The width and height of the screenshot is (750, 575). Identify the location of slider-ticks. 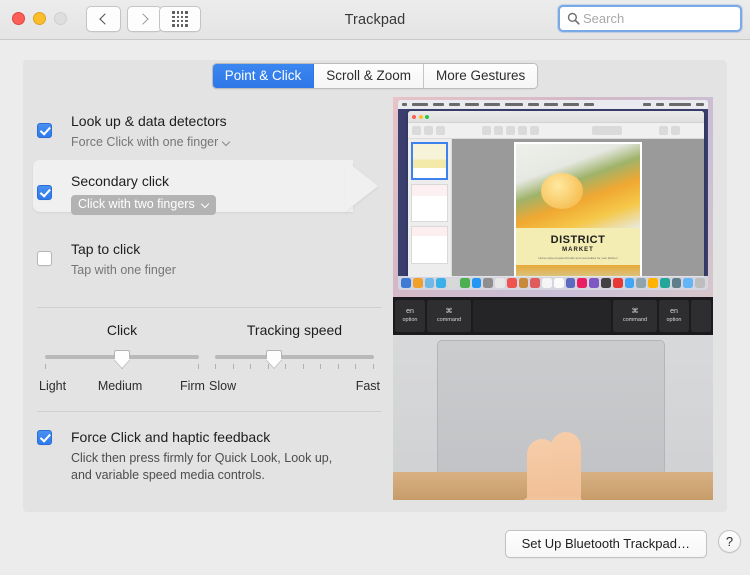
(294, 366).